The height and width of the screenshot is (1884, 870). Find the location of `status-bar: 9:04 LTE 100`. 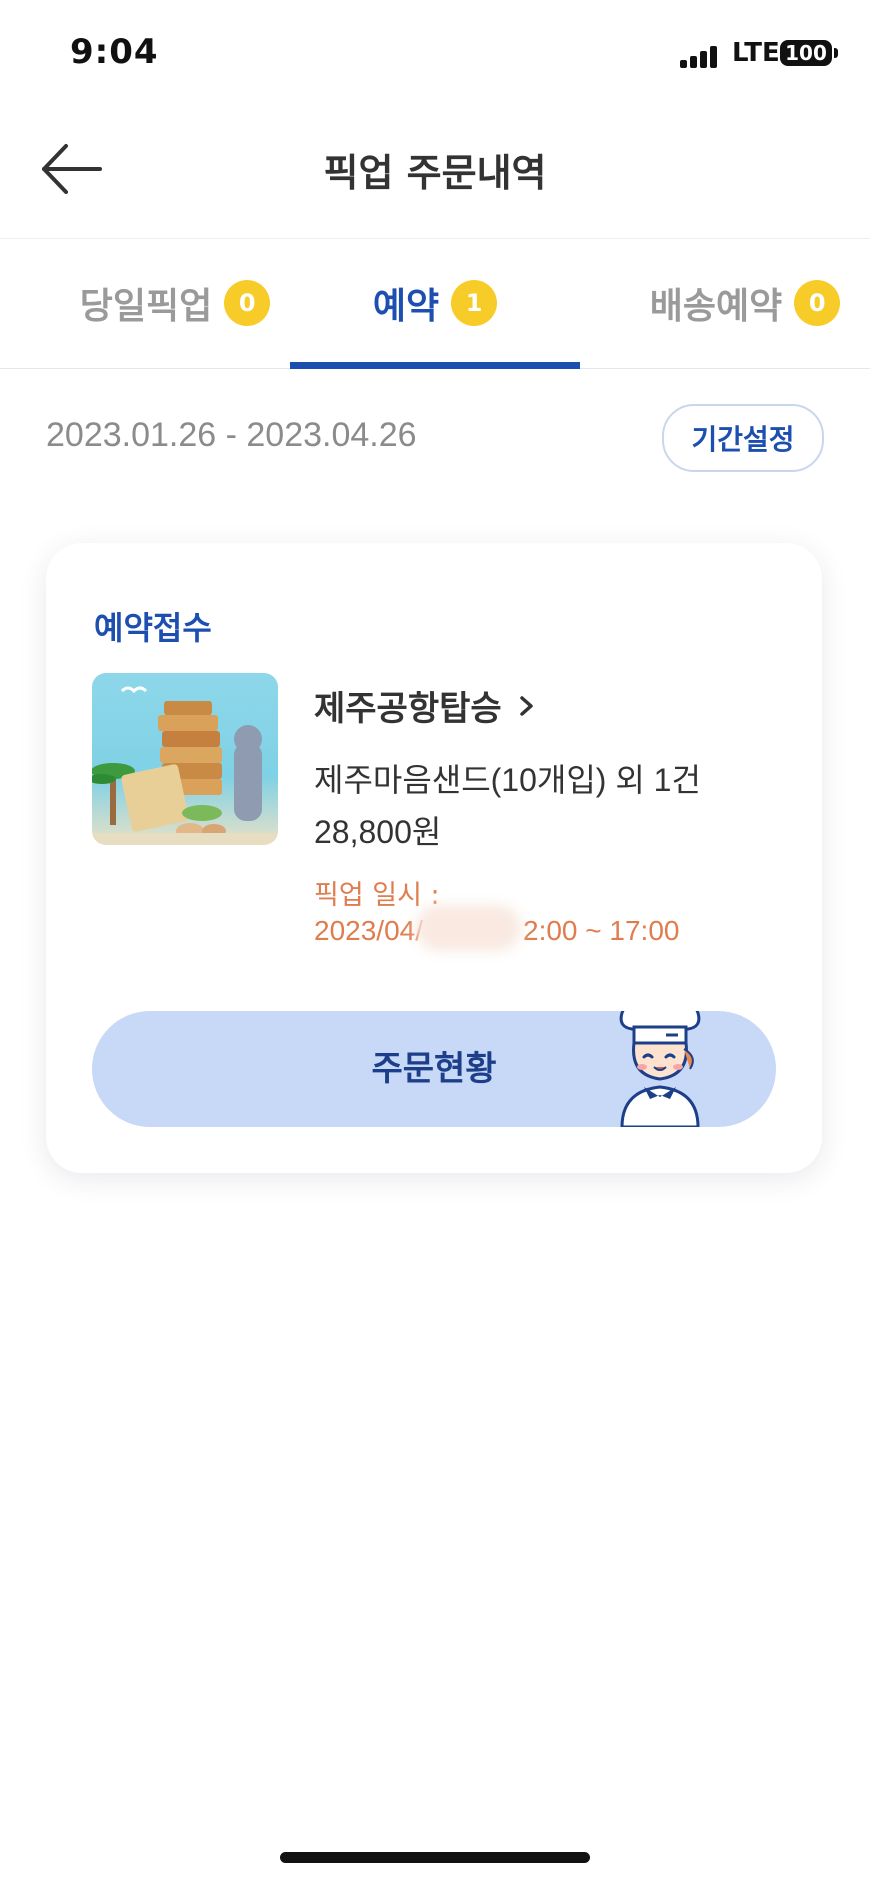

status-bar: 9:04 LTE 100 is located at coordinates (435, 52).